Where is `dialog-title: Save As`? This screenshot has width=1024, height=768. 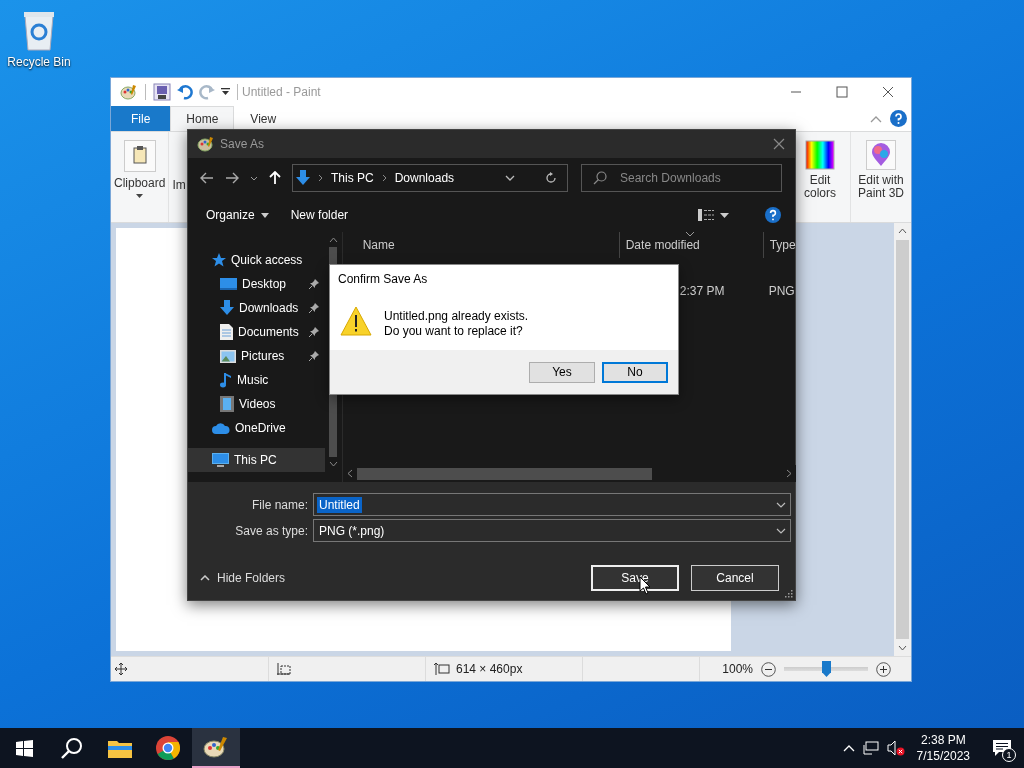
dialog-title: Save As is located at coordinates (242, 144).